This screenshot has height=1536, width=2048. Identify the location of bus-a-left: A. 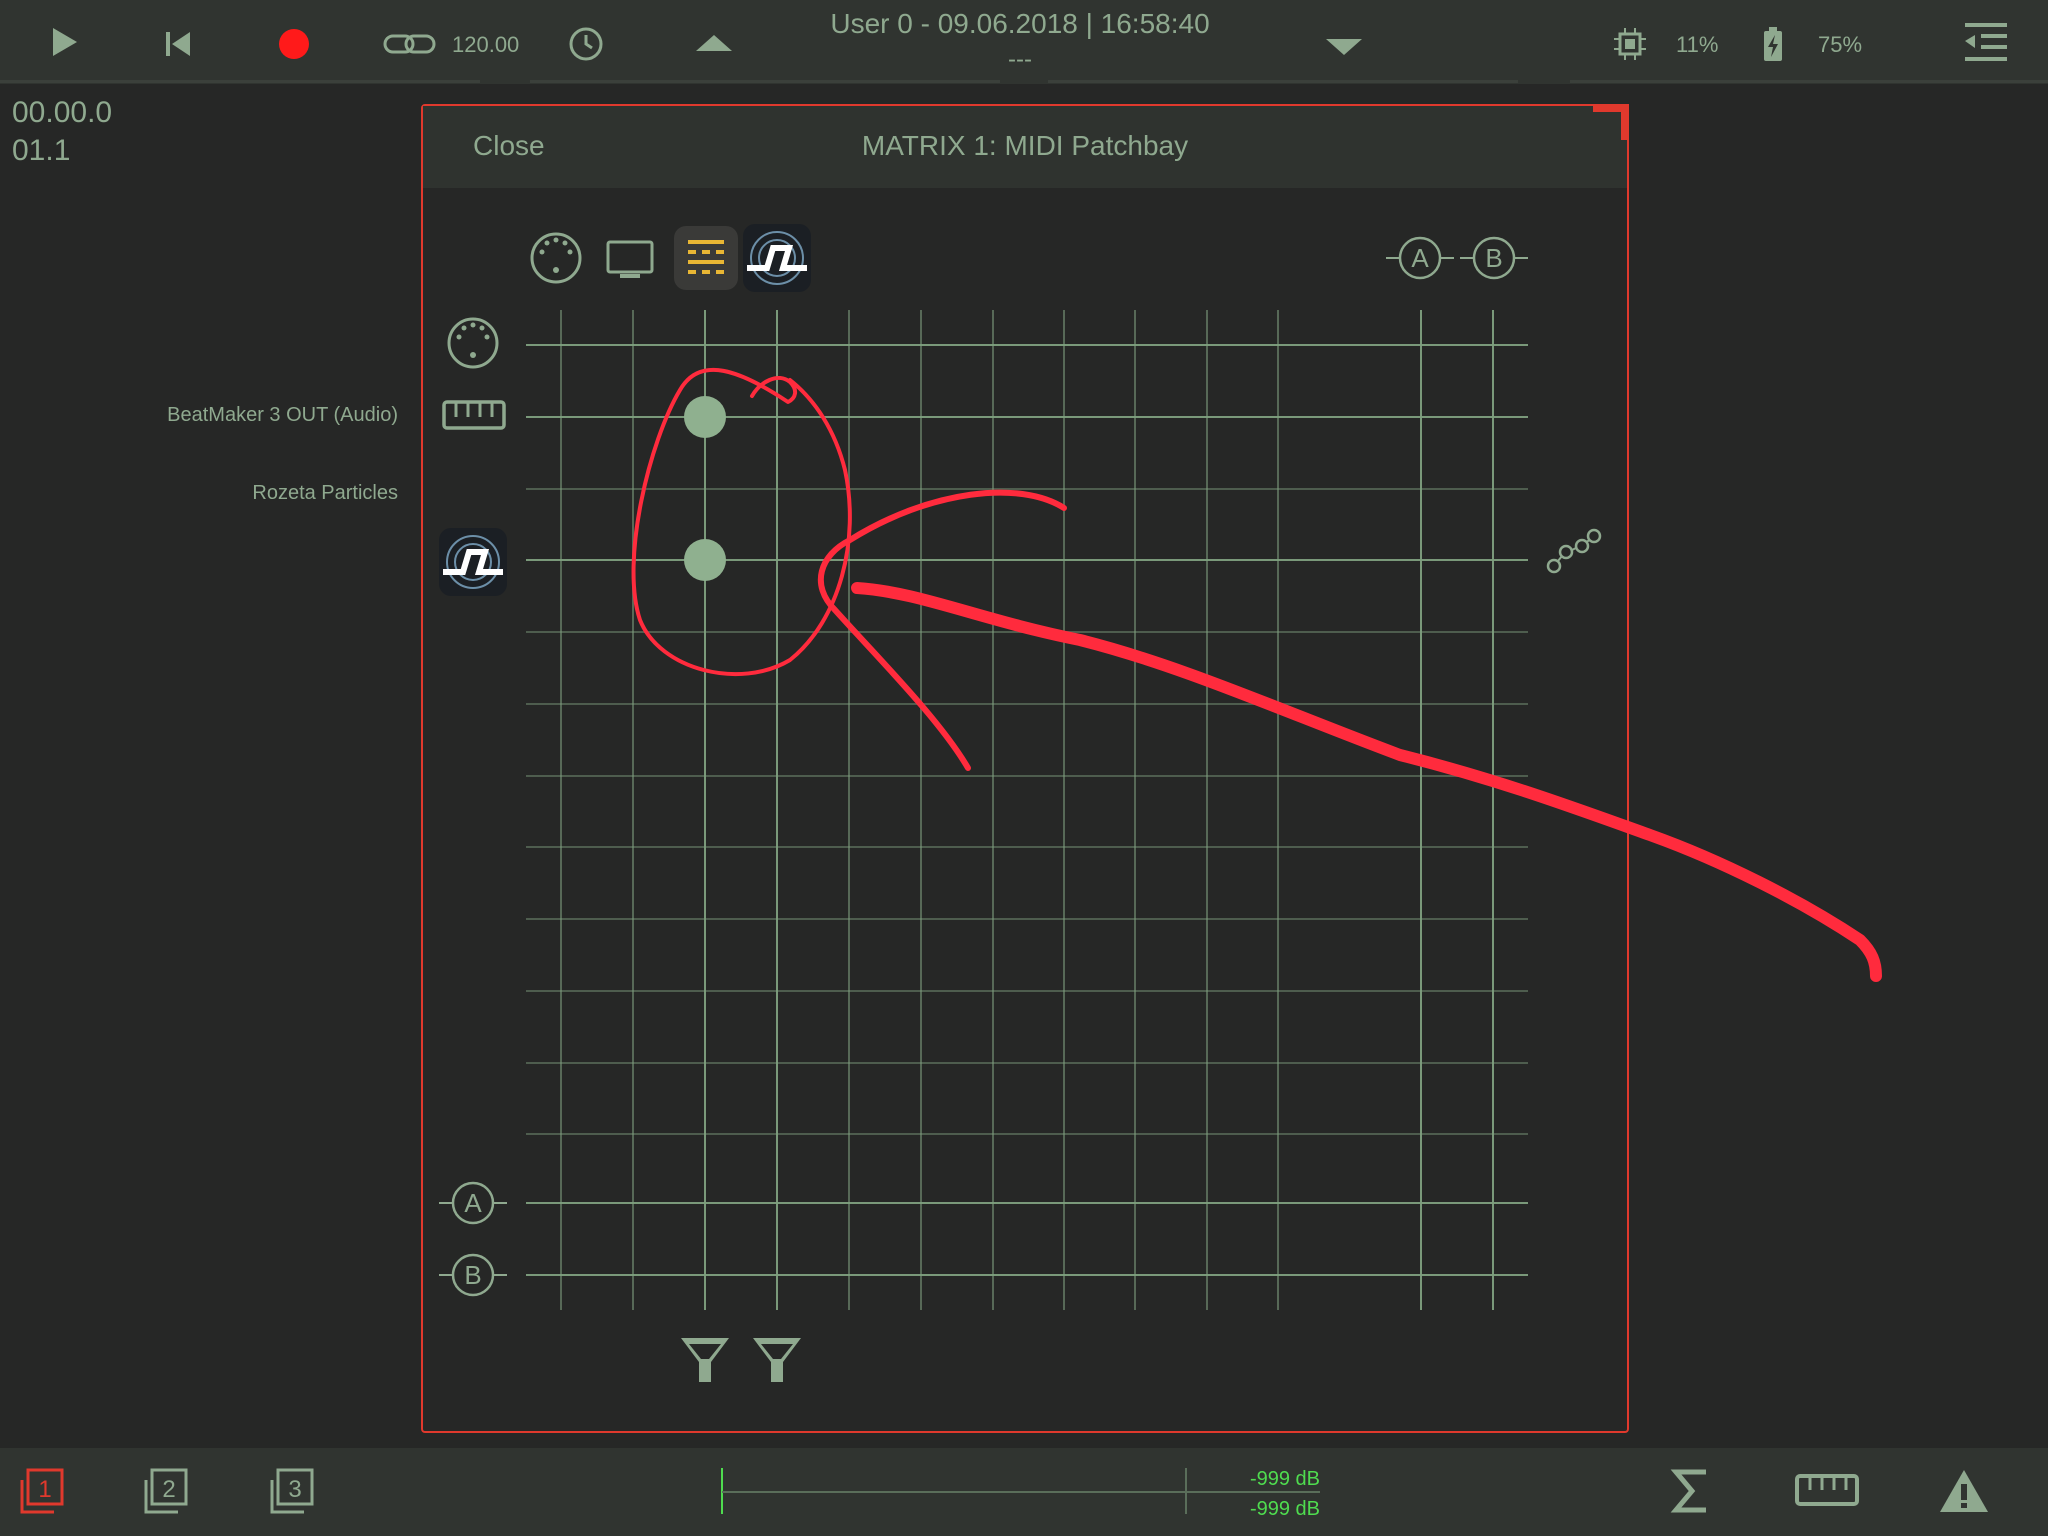
(473, 1203).